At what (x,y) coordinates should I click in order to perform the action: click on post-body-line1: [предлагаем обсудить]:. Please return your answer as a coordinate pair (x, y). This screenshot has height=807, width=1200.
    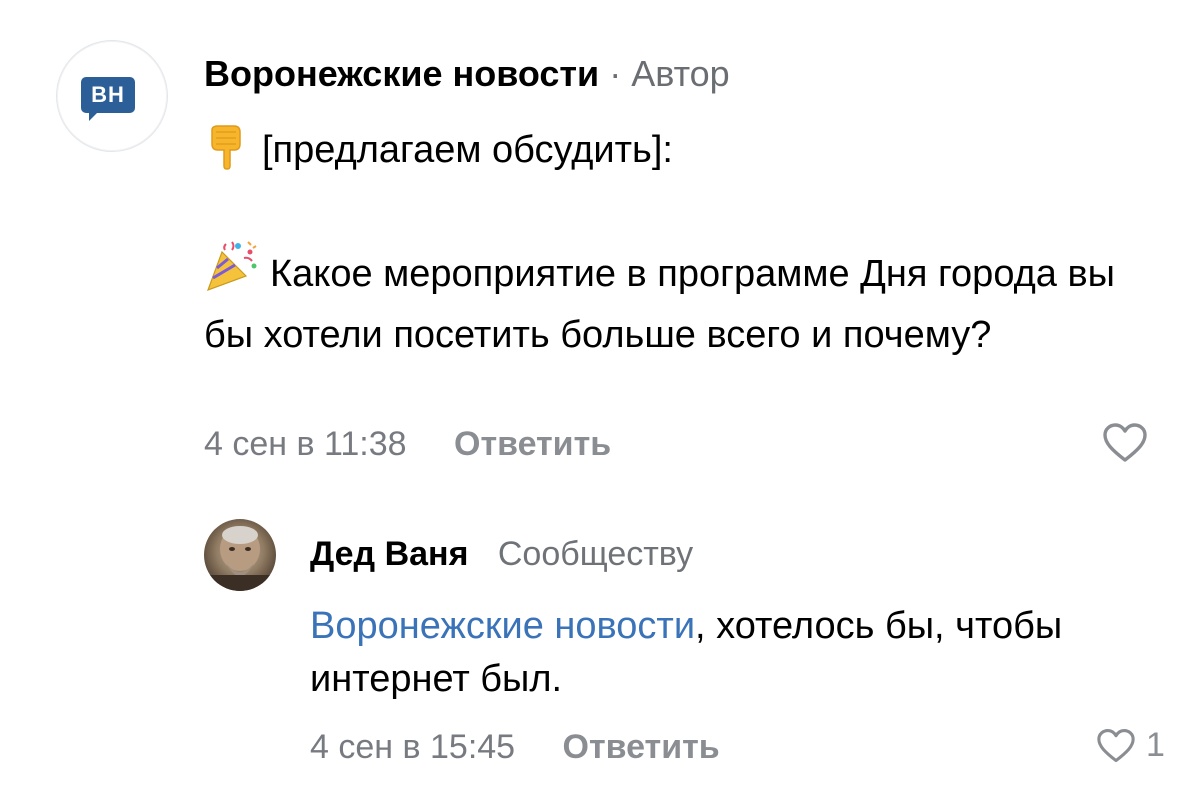
    Looking at the image, I should click on (679, 153).